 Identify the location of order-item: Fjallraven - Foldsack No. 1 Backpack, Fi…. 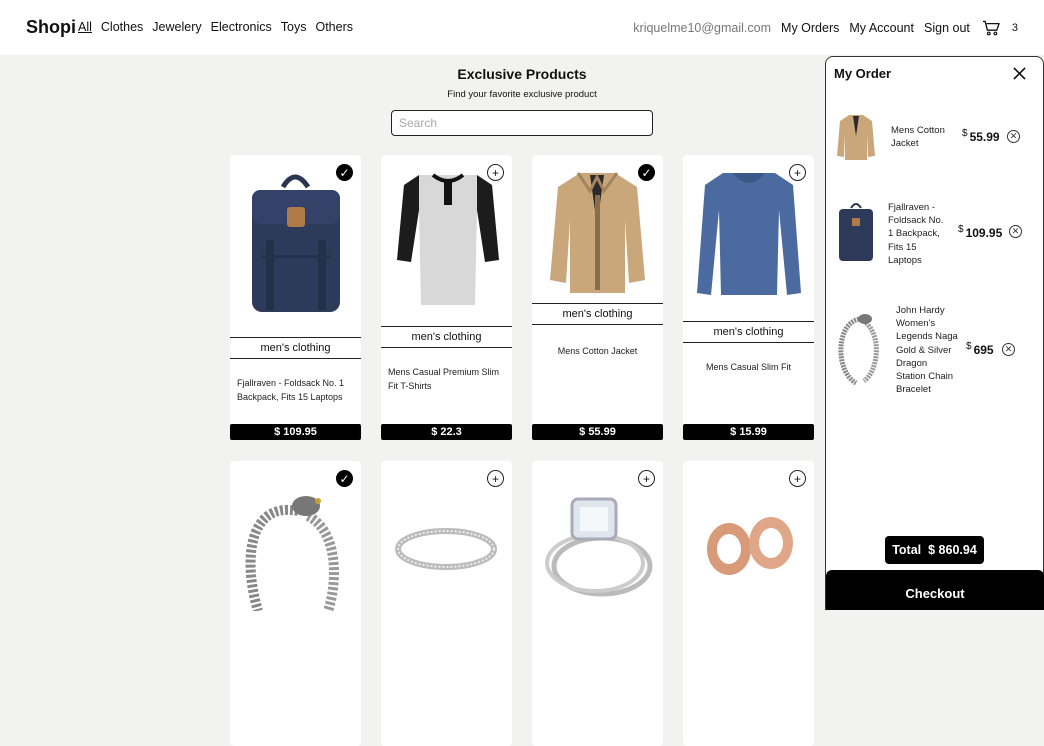
(934, 235).